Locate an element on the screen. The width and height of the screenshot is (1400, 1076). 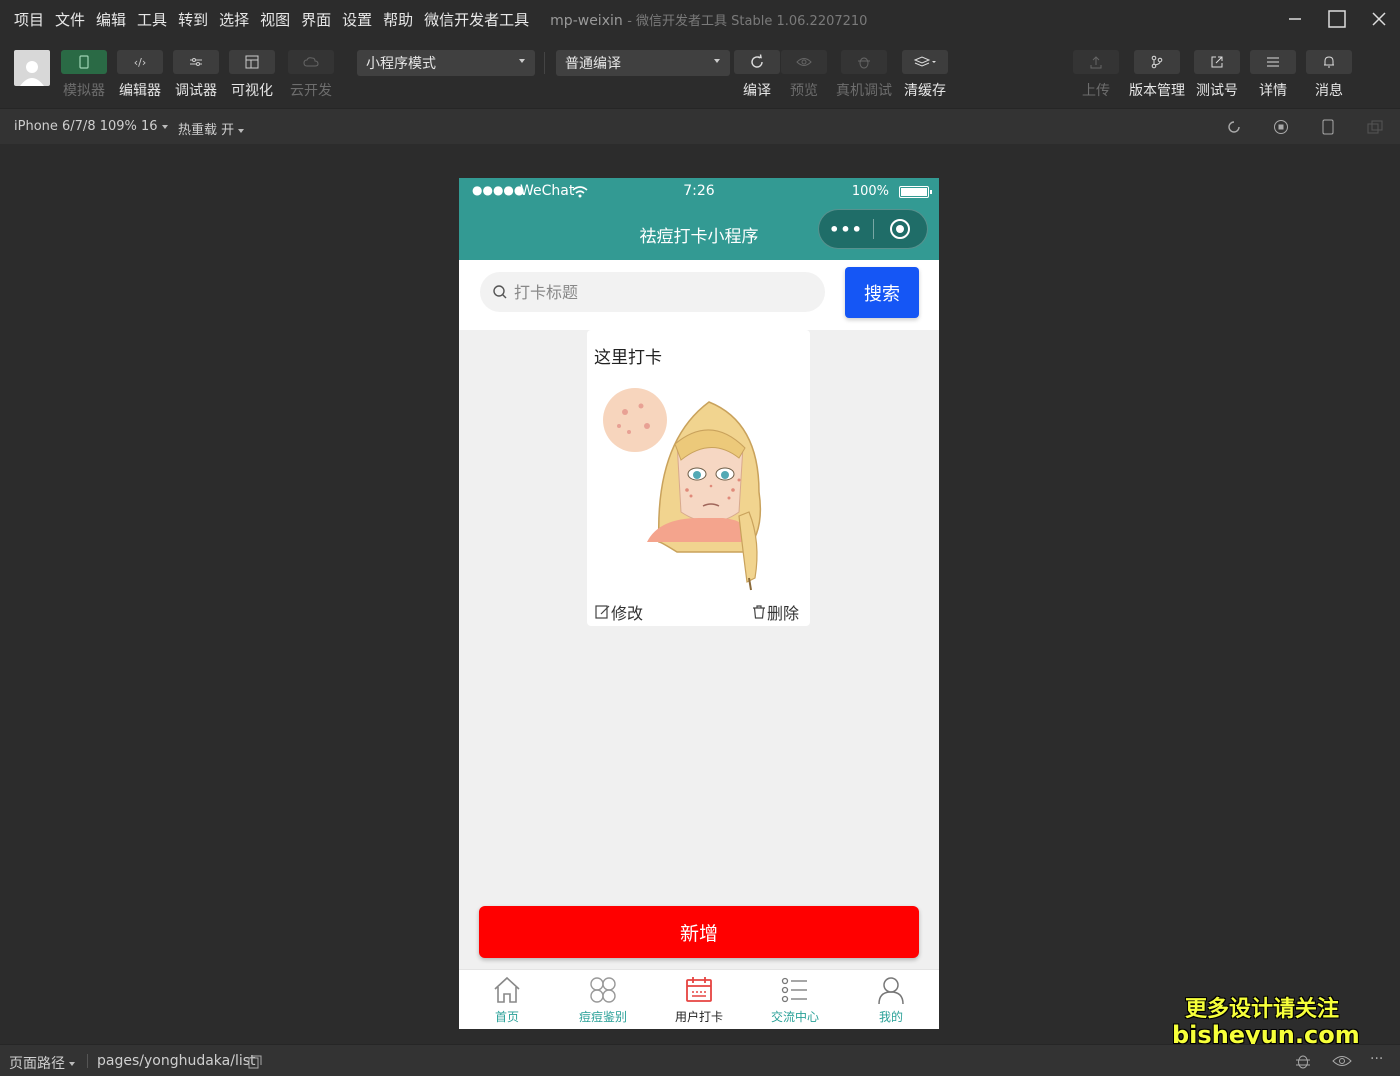
test-account-button is located at coordinates (1217, 62).